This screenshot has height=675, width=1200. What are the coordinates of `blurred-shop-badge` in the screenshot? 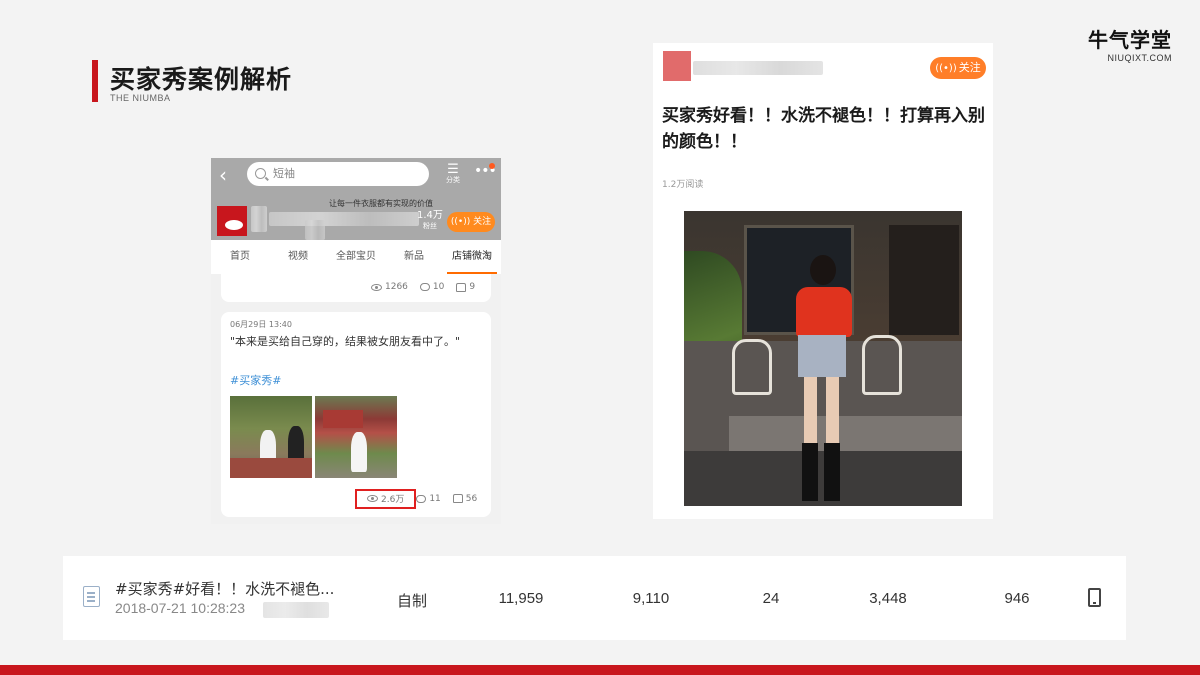 It's located at (315, 230).